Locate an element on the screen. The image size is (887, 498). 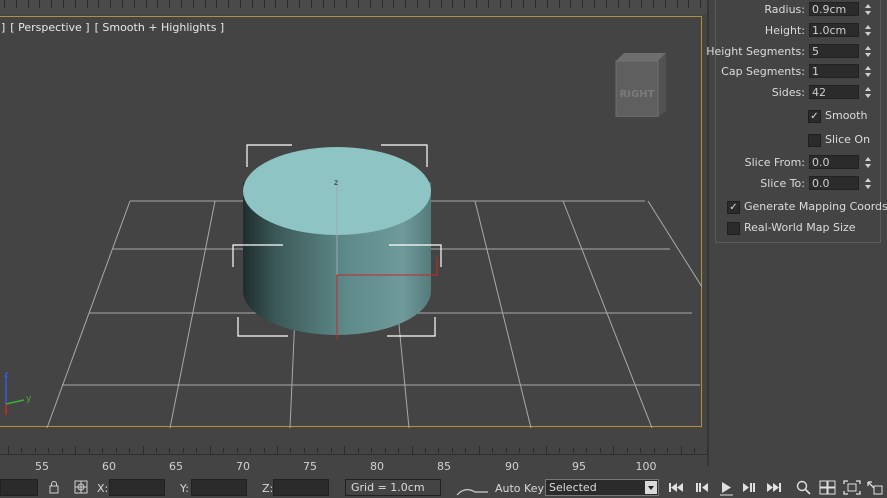
set-key-icon is located at coordinates (472, 491).